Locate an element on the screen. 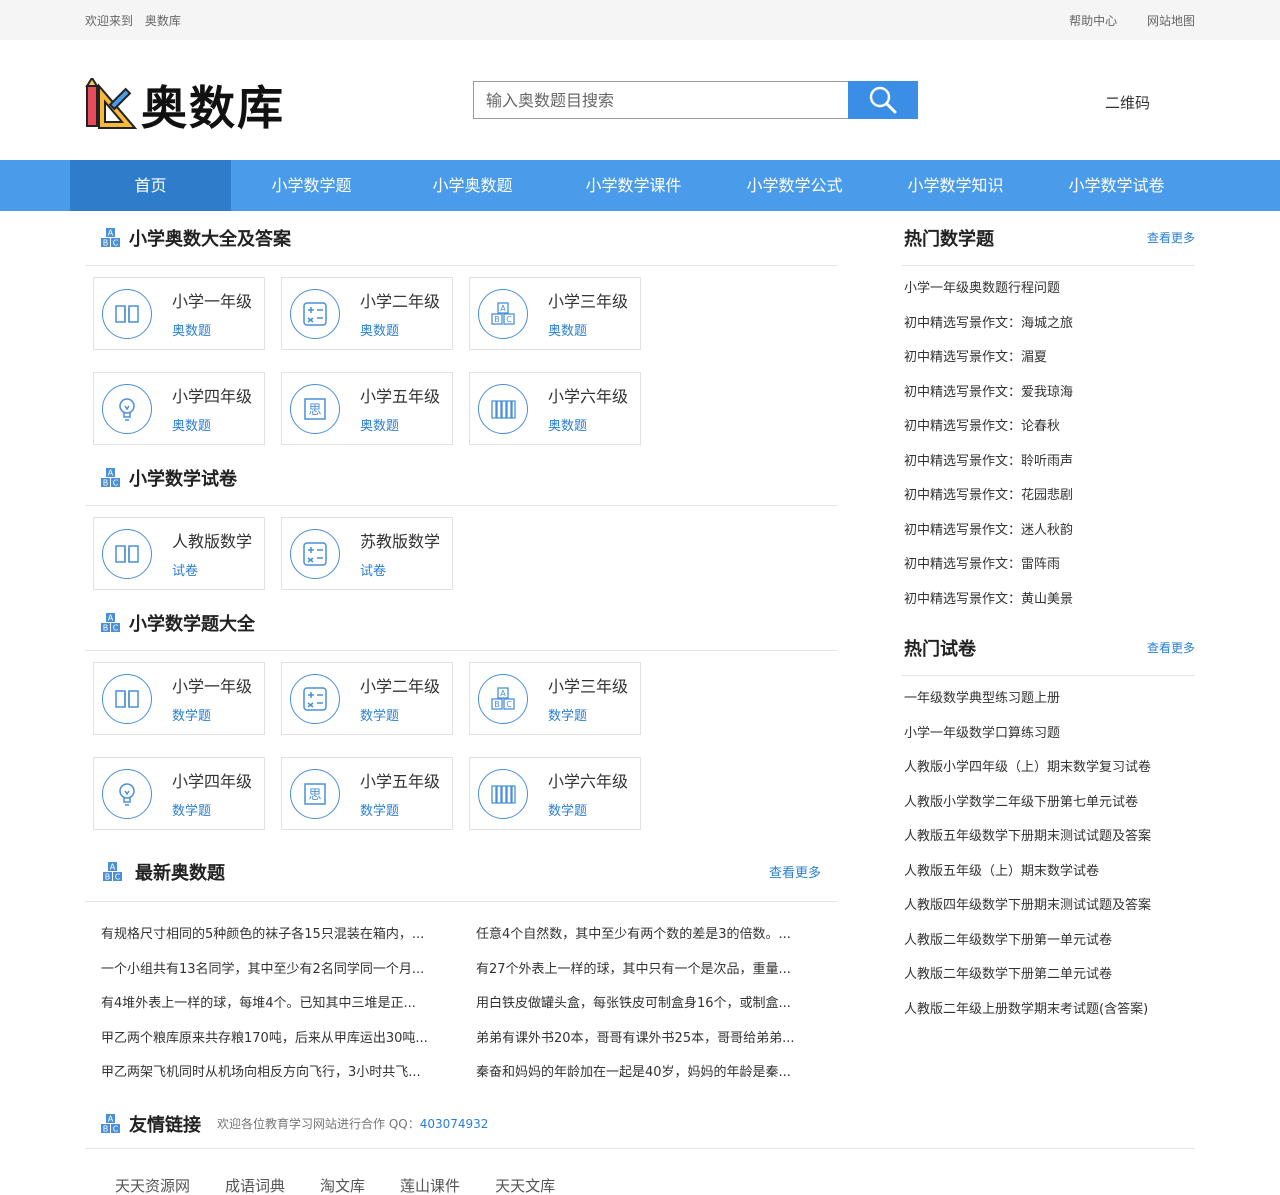  card-subtitle: 试卷 is located at coordinates (185, 571).